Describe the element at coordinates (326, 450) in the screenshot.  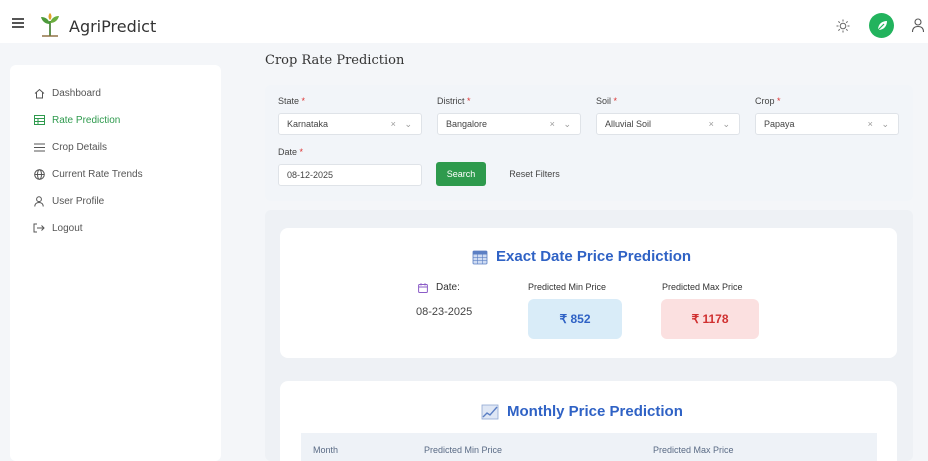
I see `column-header-month: Month` at that location.